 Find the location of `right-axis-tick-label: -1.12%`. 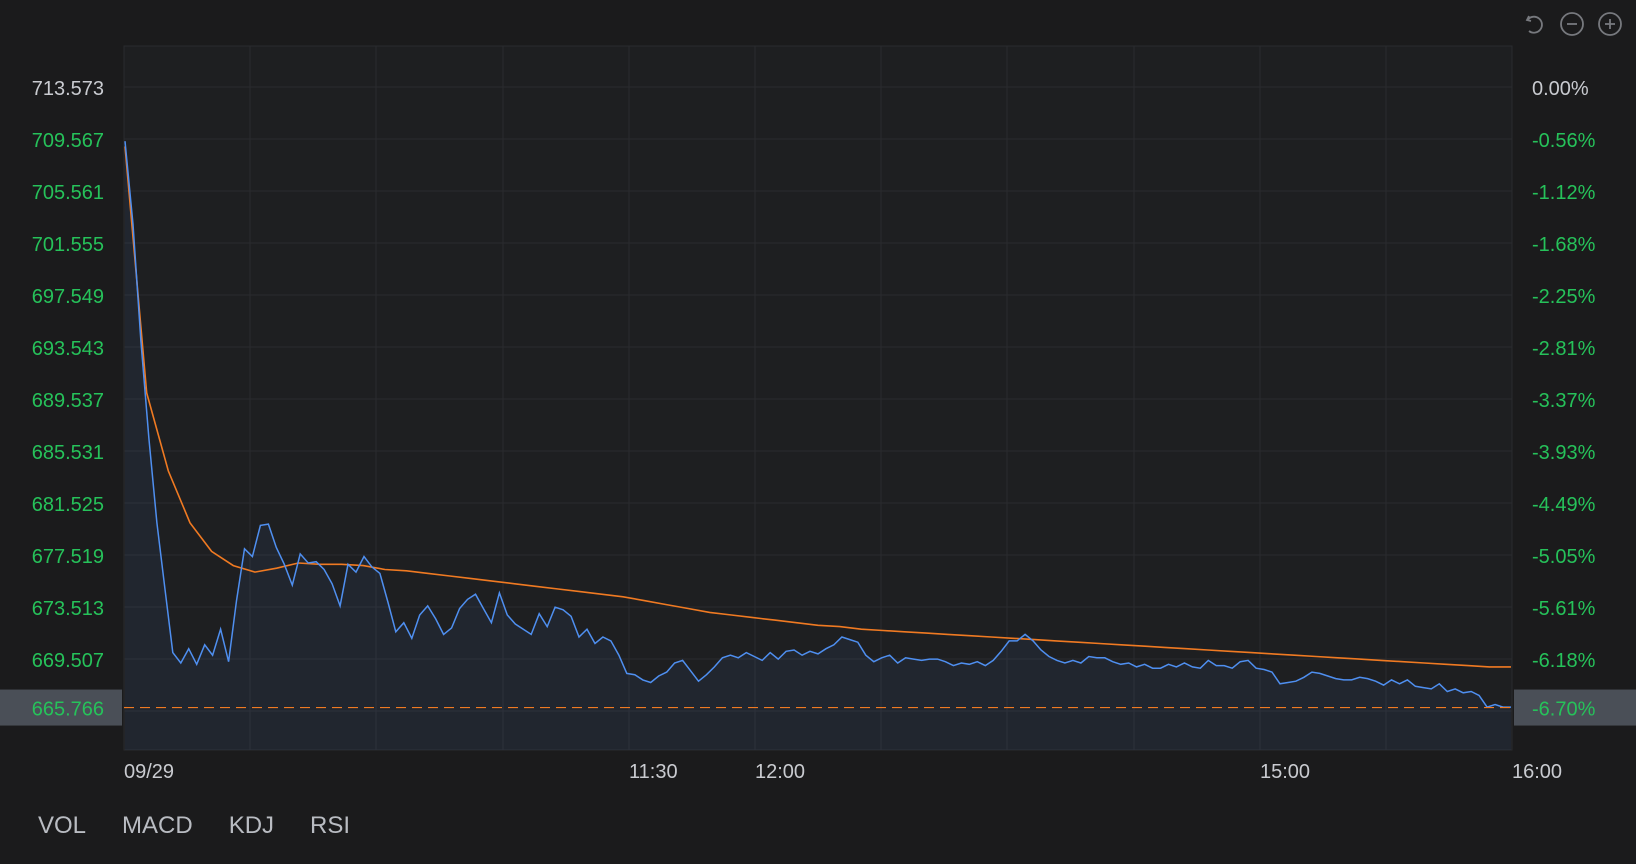

right-axis-tick-label: -1.12% is located at coordinates (1564, 193).